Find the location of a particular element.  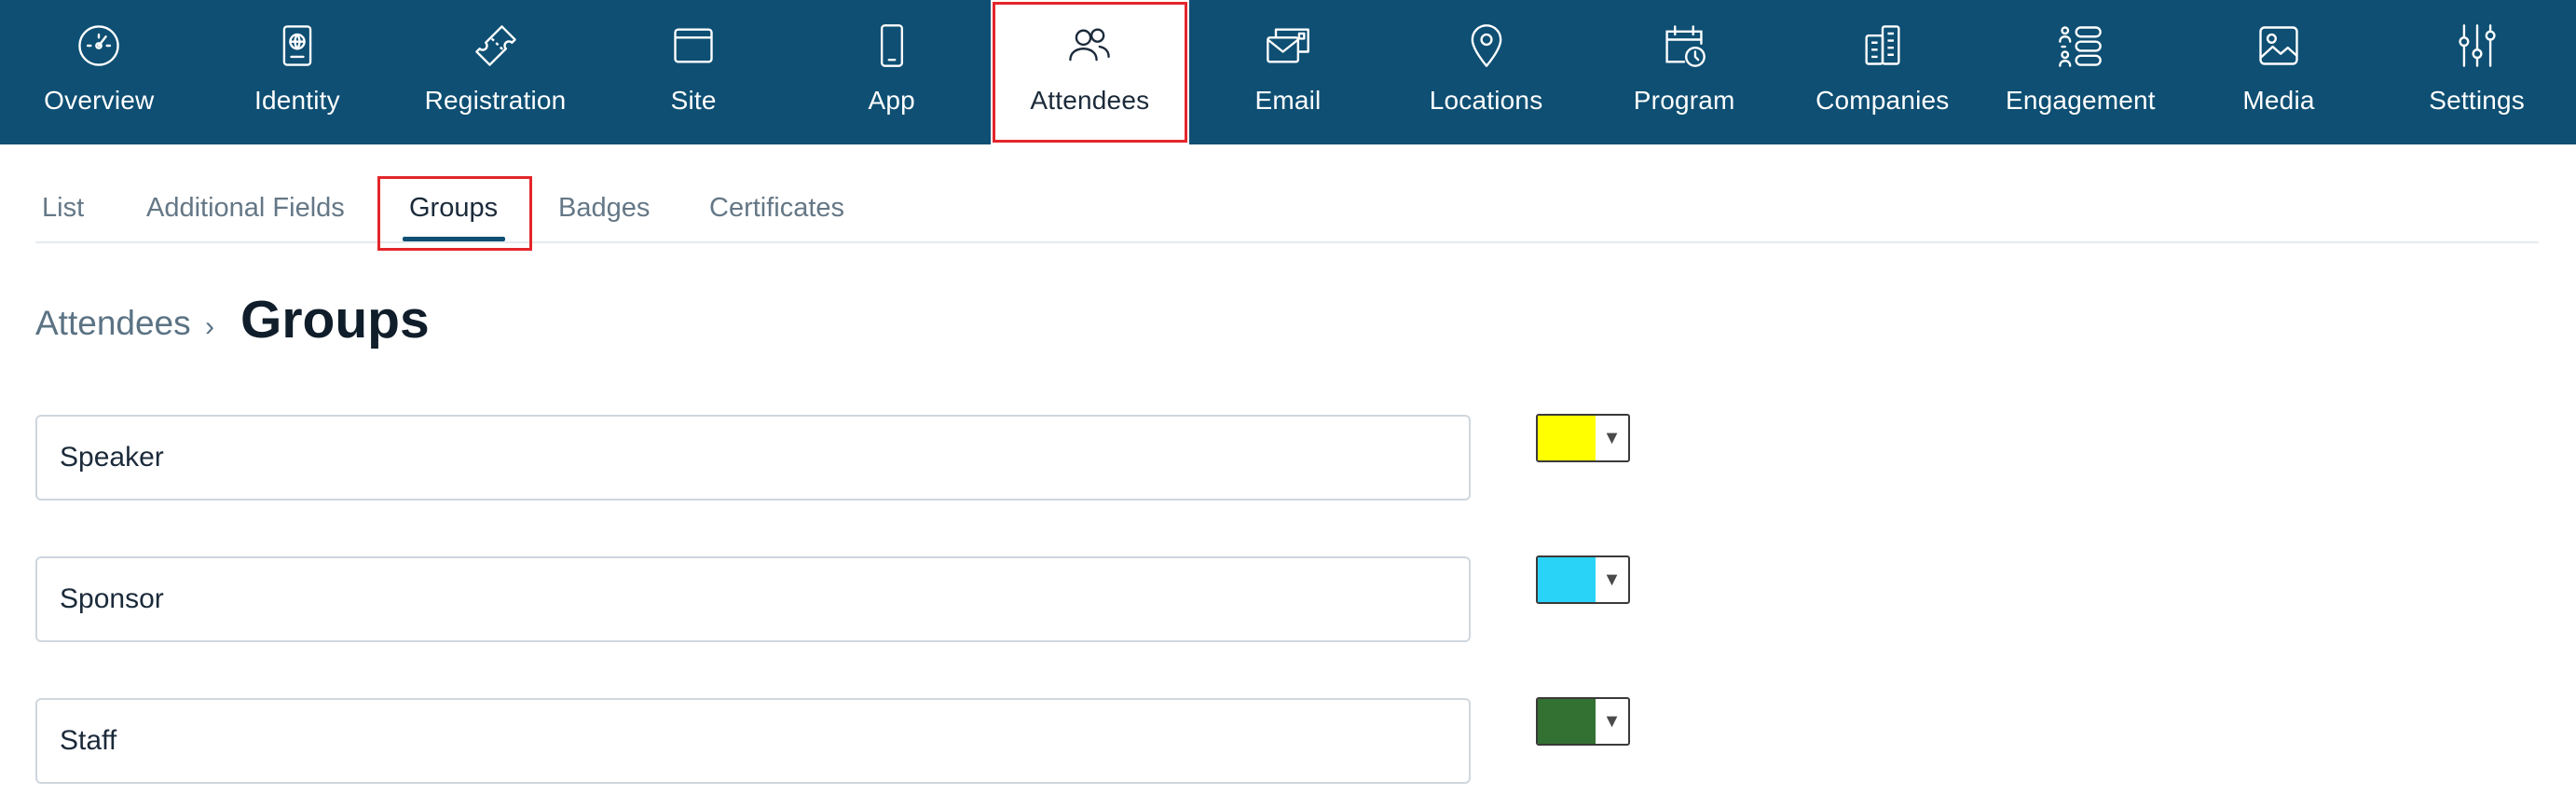

nav-label: Media is located at coordinates (2278, 100).